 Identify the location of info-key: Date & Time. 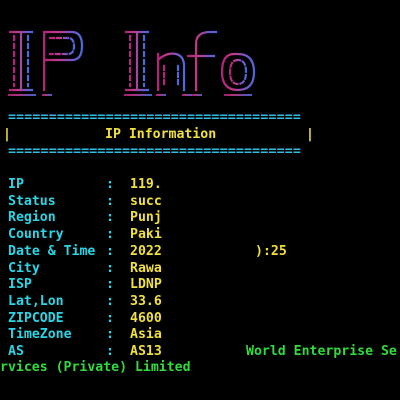
(52, 251).